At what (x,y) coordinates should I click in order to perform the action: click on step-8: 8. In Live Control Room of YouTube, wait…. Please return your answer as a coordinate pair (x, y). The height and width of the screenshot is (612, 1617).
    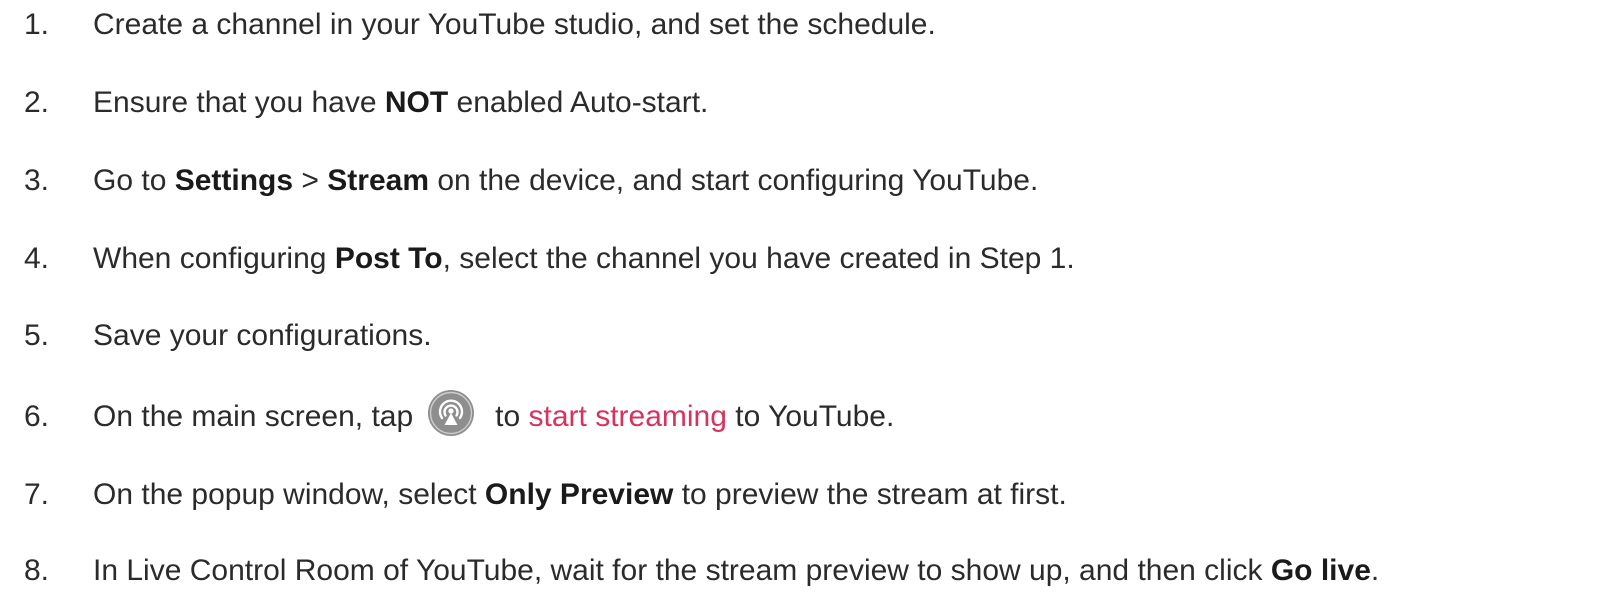
    Looking at the image, I should click on (808, 571).